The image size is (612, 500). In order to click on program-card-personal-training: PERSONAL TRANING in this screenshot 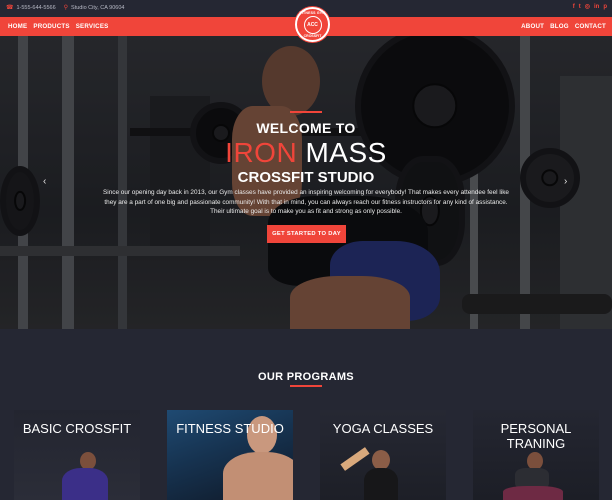, I will do `click(536, 455)`.